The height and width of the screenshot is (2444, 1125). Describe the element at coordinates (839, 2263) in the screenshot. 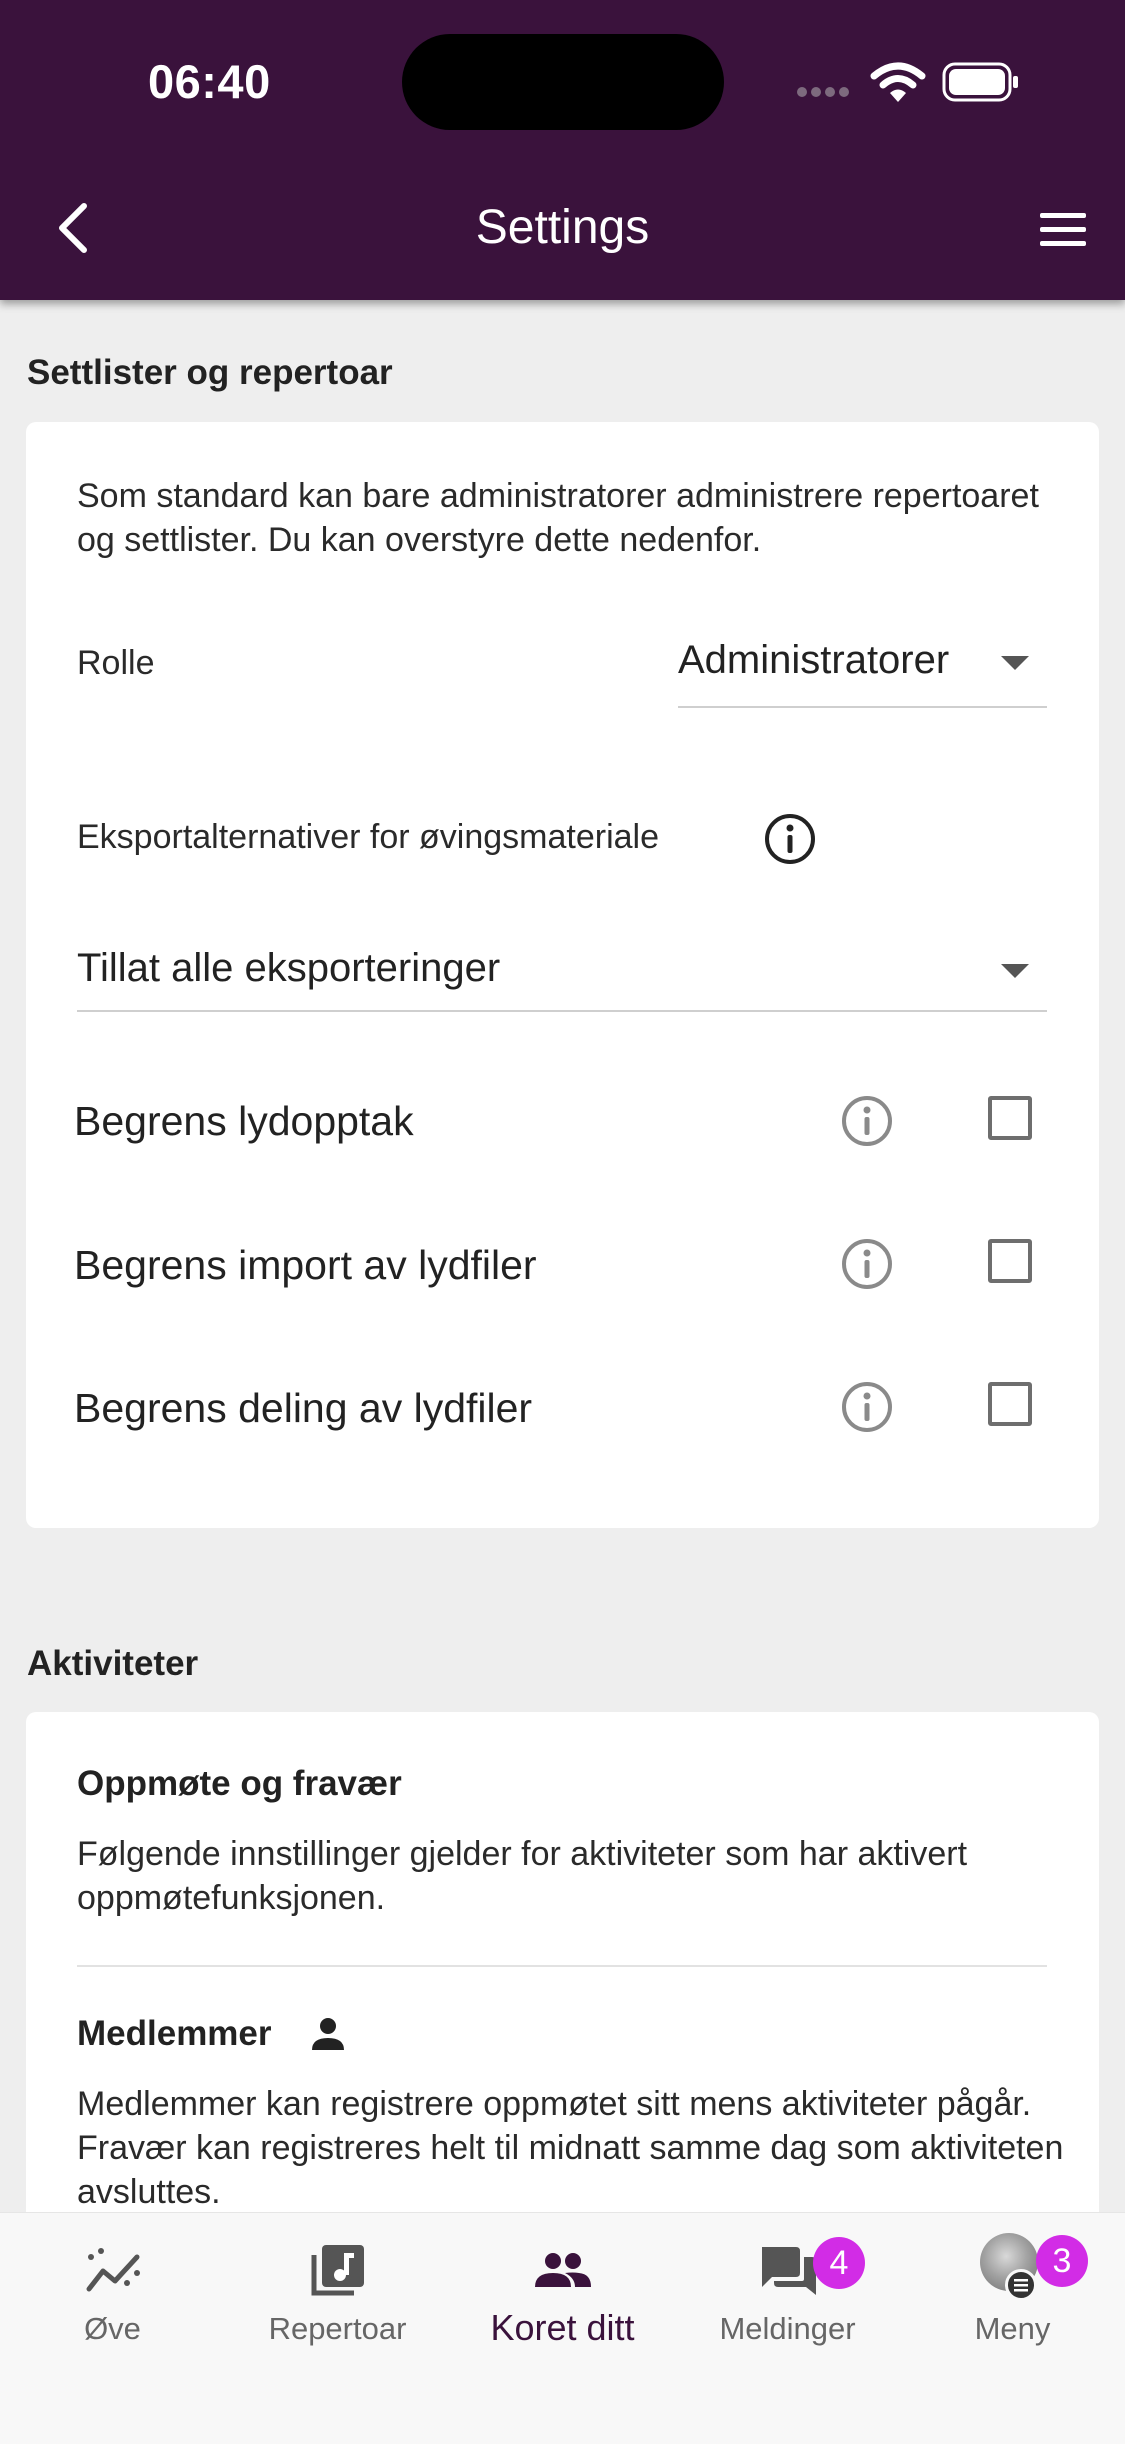

I see `messages-badge: 4` at that location.